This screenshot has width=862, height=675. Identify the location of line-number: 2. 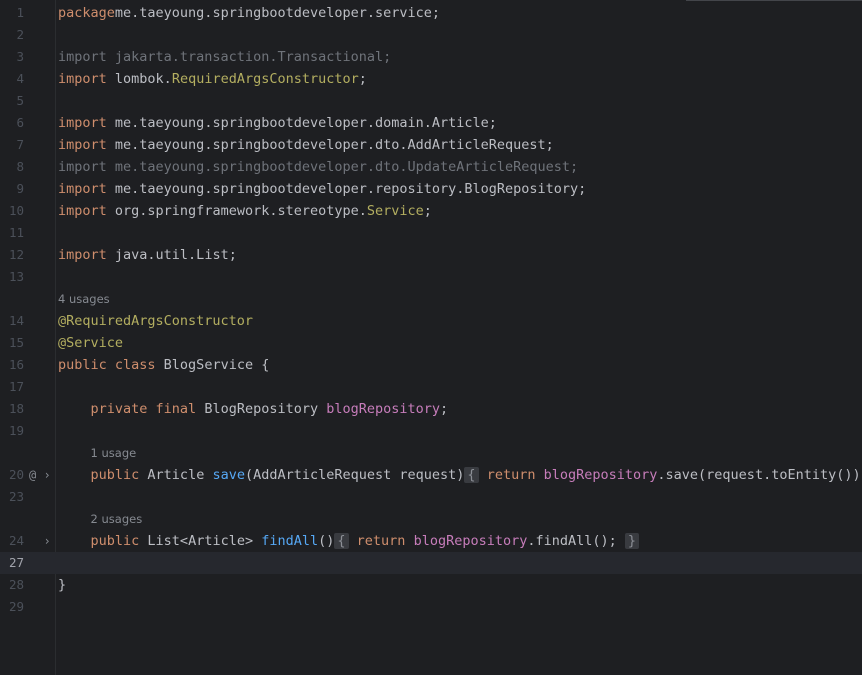
(12, 35).